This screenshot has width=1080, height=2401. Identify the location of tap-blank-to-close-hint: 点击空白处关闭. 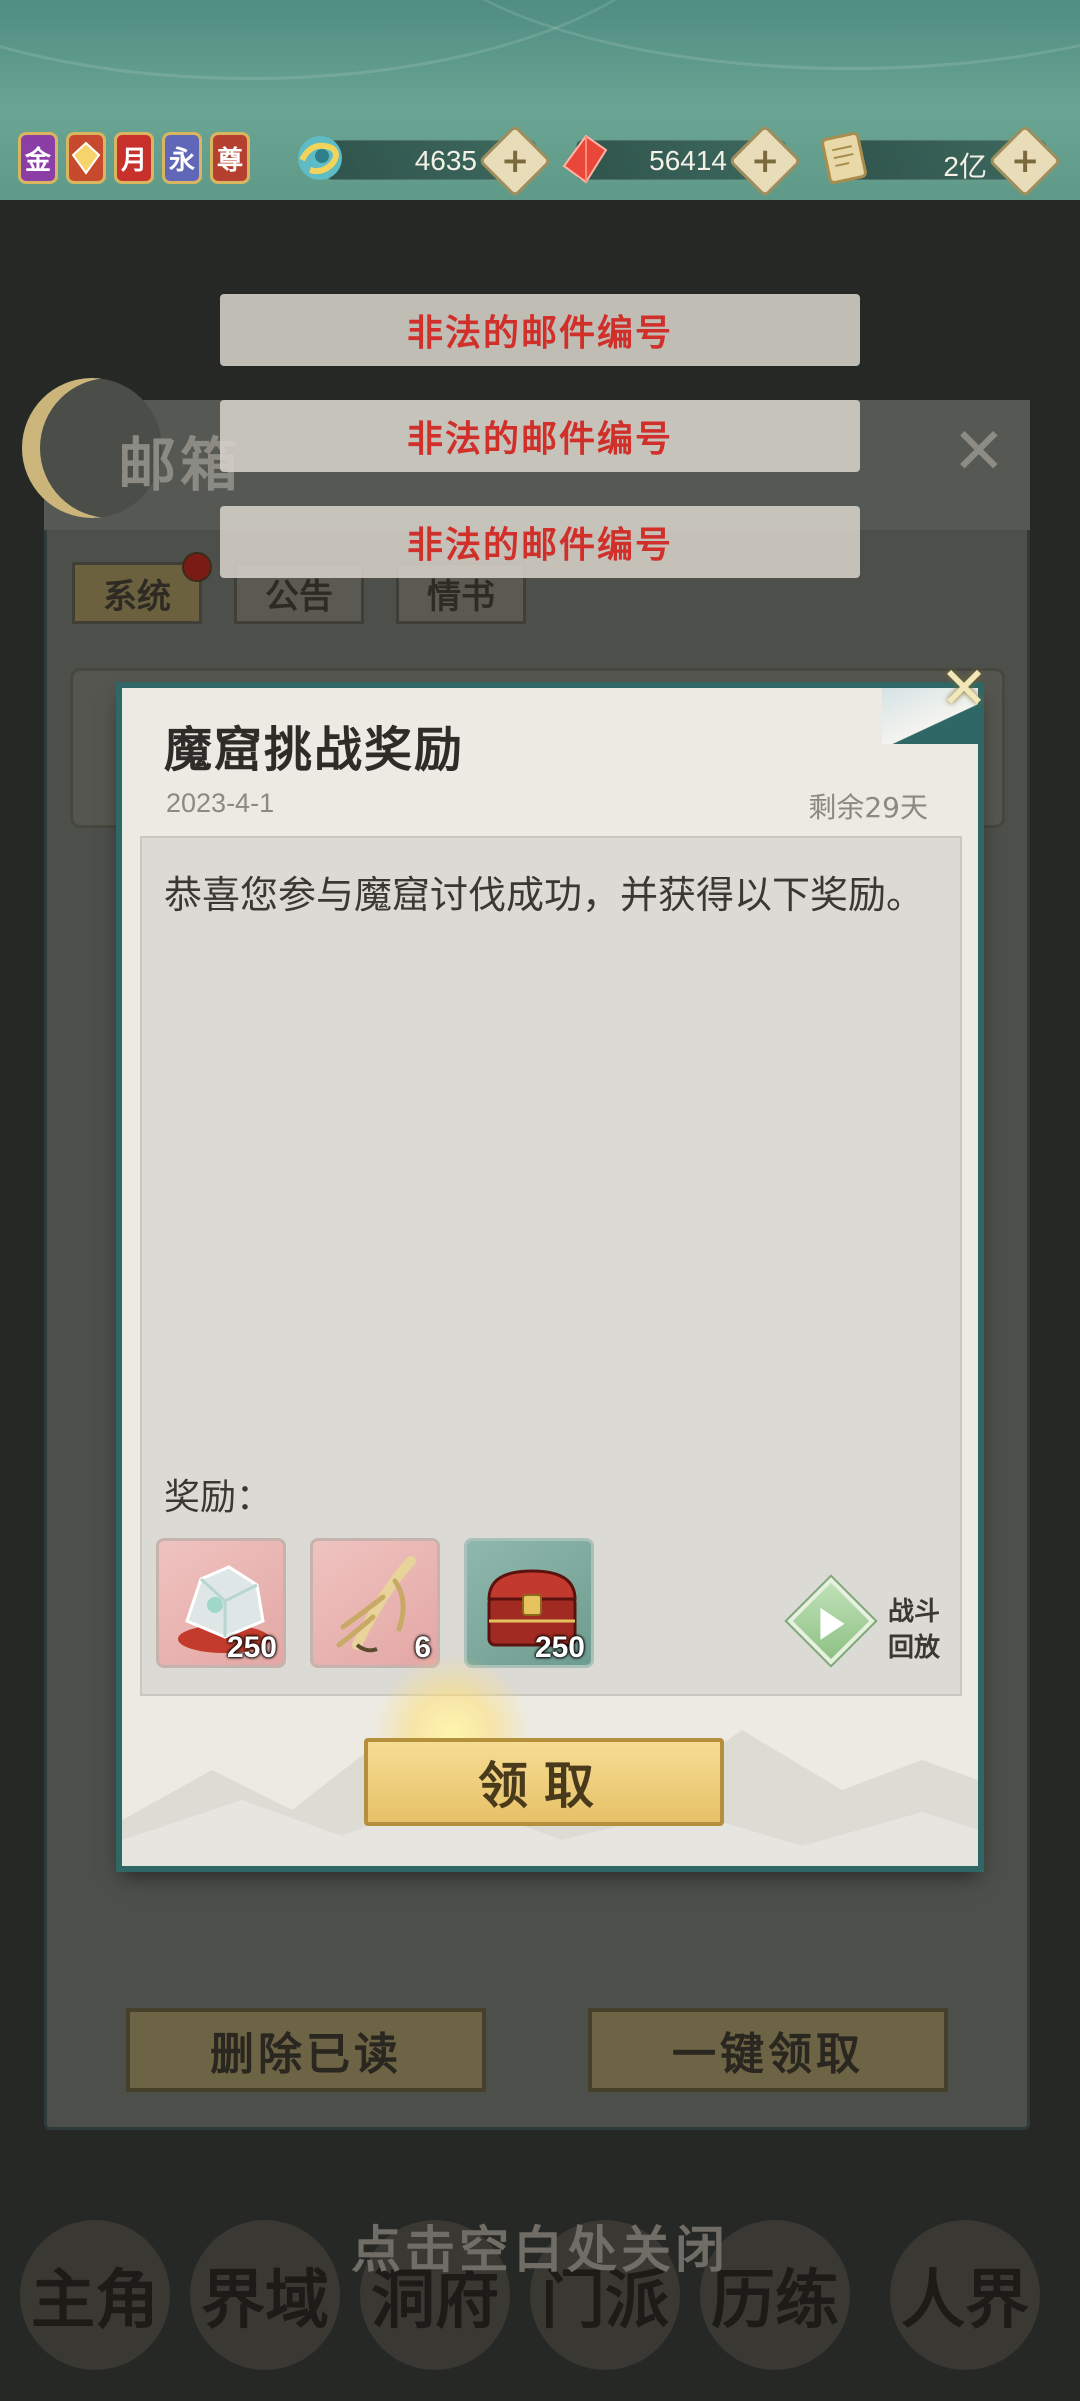
(540, 2250).